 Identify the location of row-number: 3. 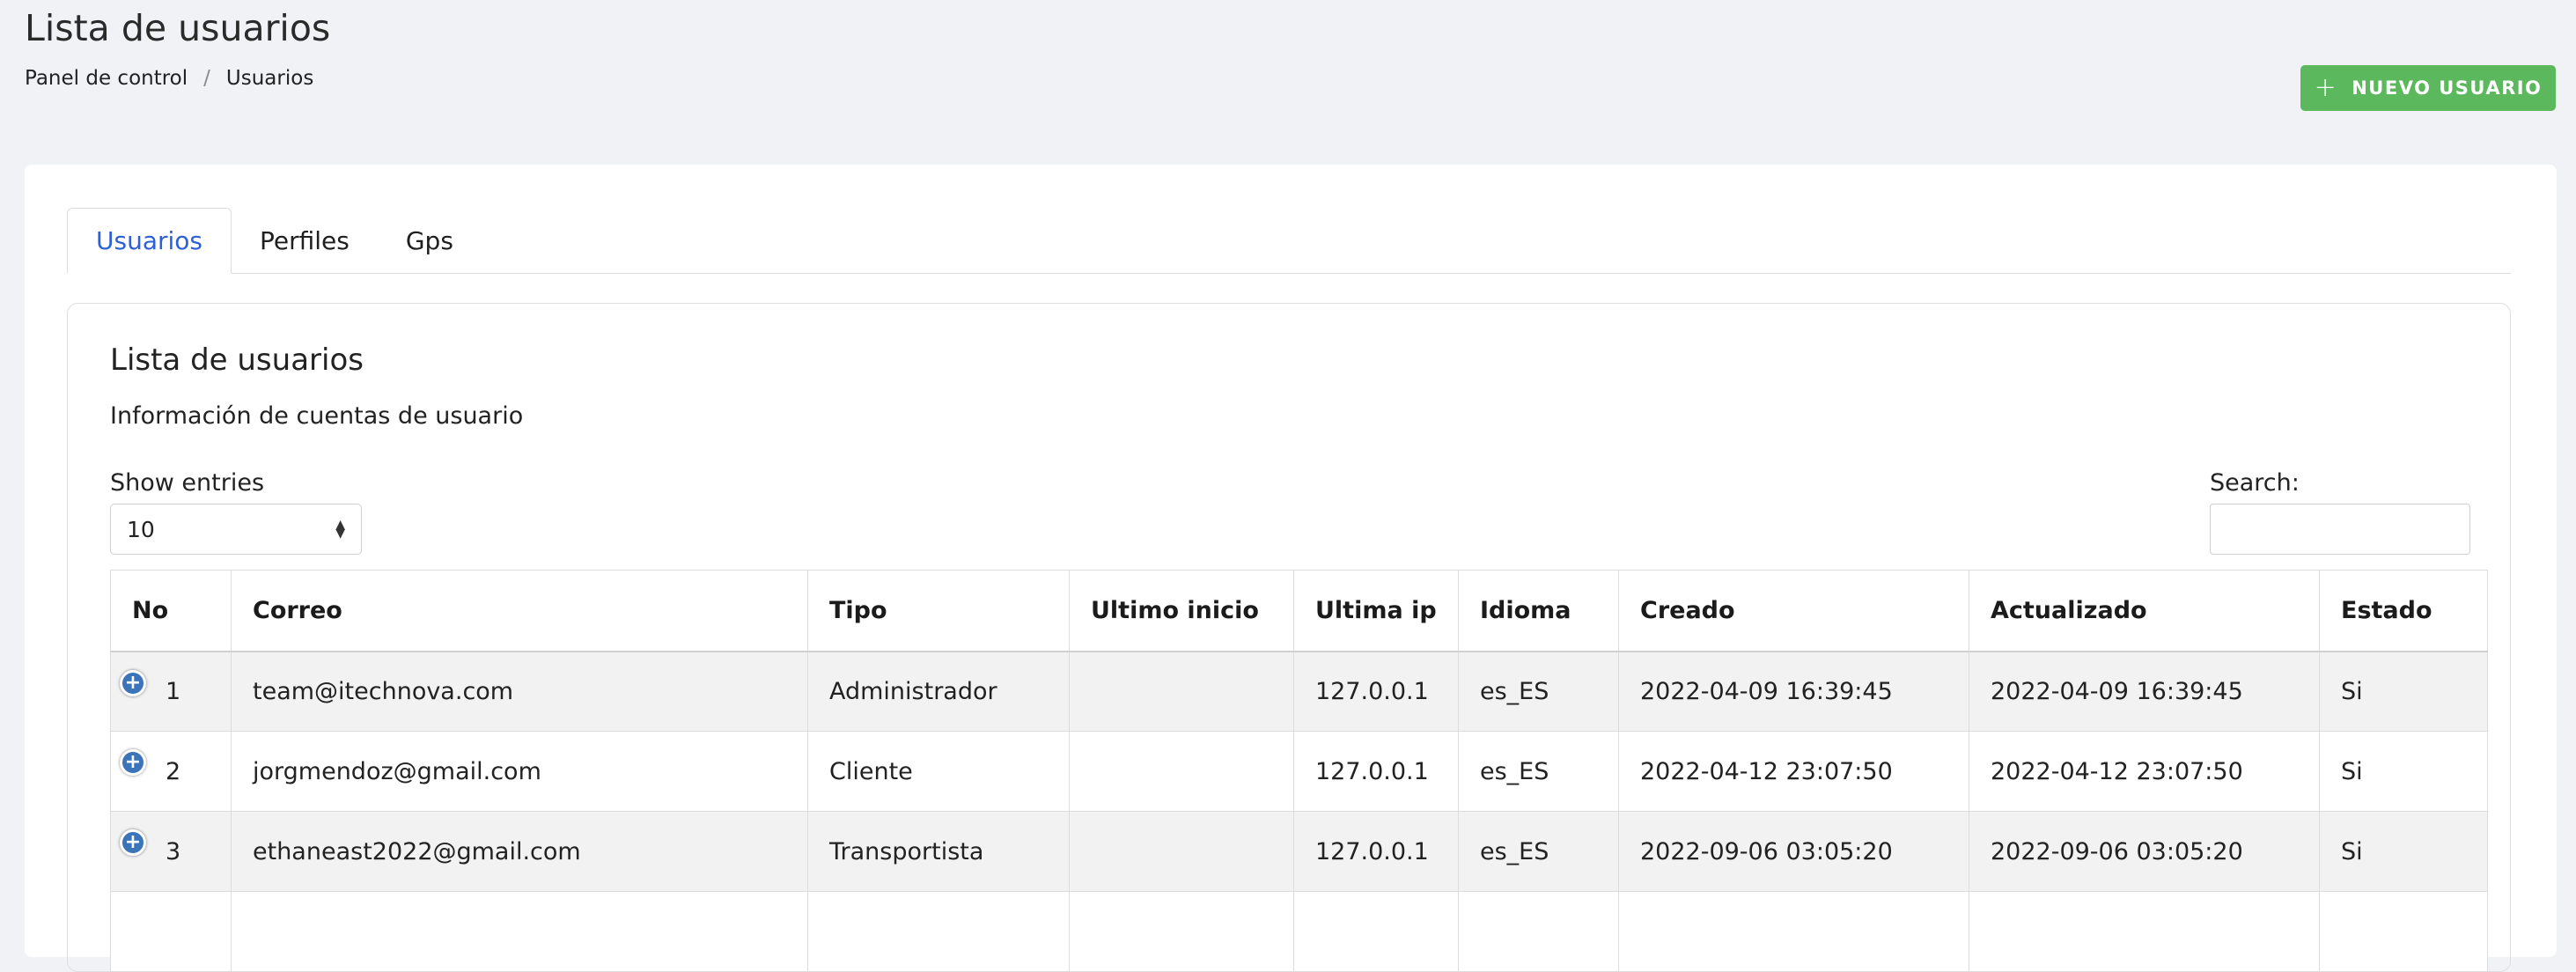
(174, 851).